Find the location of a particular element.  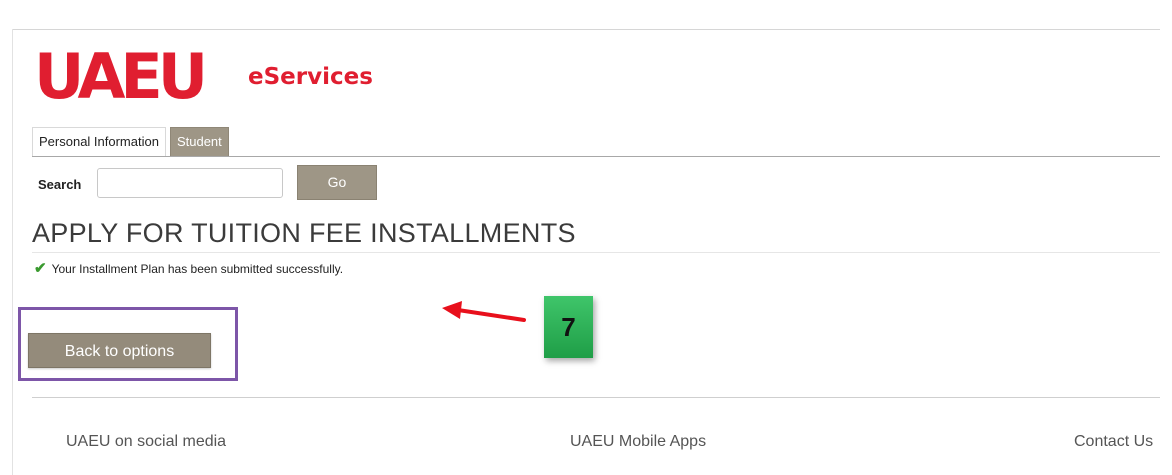

tab-personal-information: Personal Information is located at coordinates (99, 141).